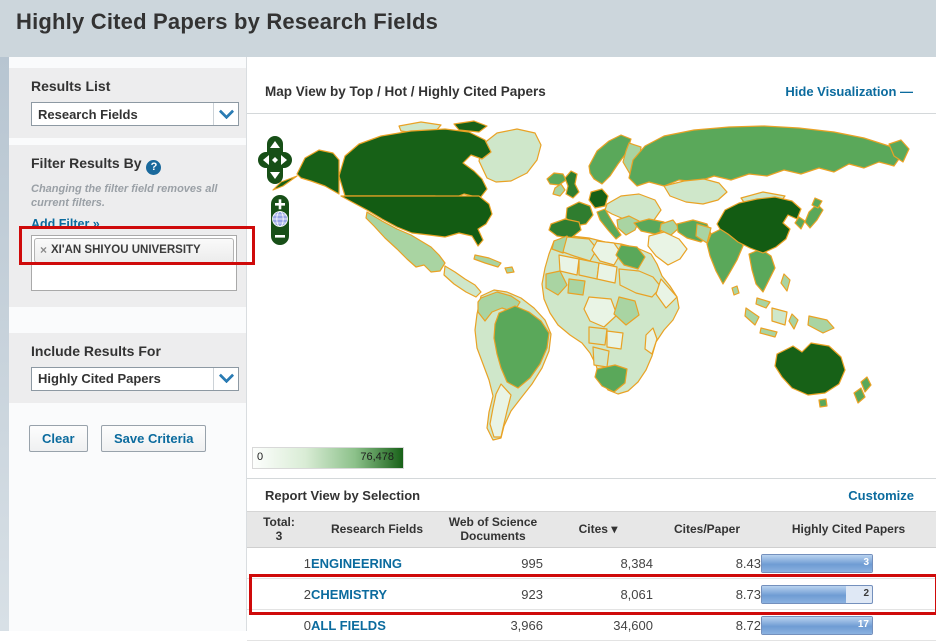 The width and height of the screenshot is (936, 641). Describe the element at coordinates (96, 350) in the screenshot. I see `include-heading: Include Results For` at that location.